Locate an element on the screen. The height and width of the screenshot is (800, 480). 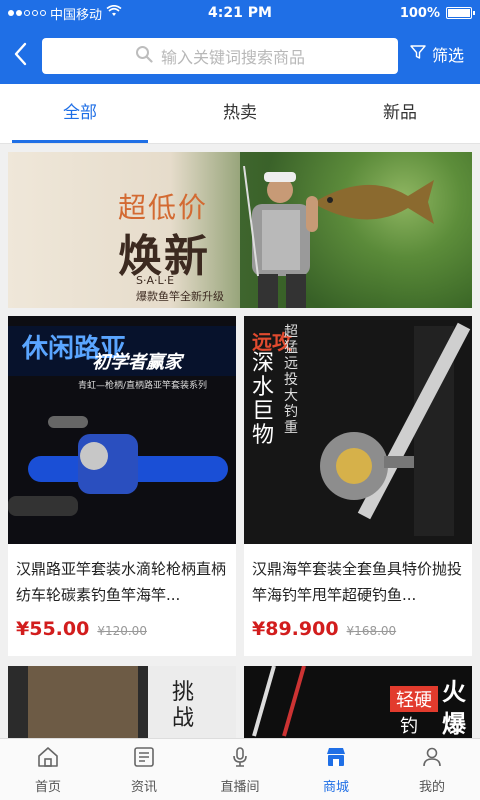
status-left: 中国移动 is located at coordinates (88, 13).